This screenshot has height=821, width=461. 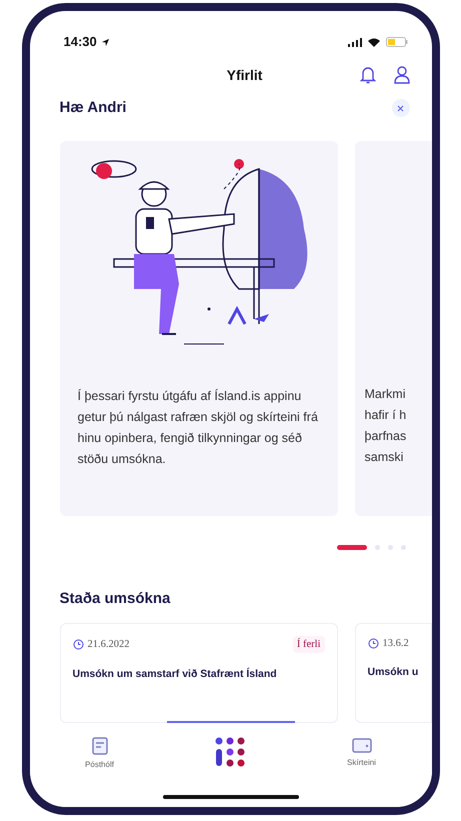 I want to click on section-heading: Staða umsókna, so click(x=115, y=599).